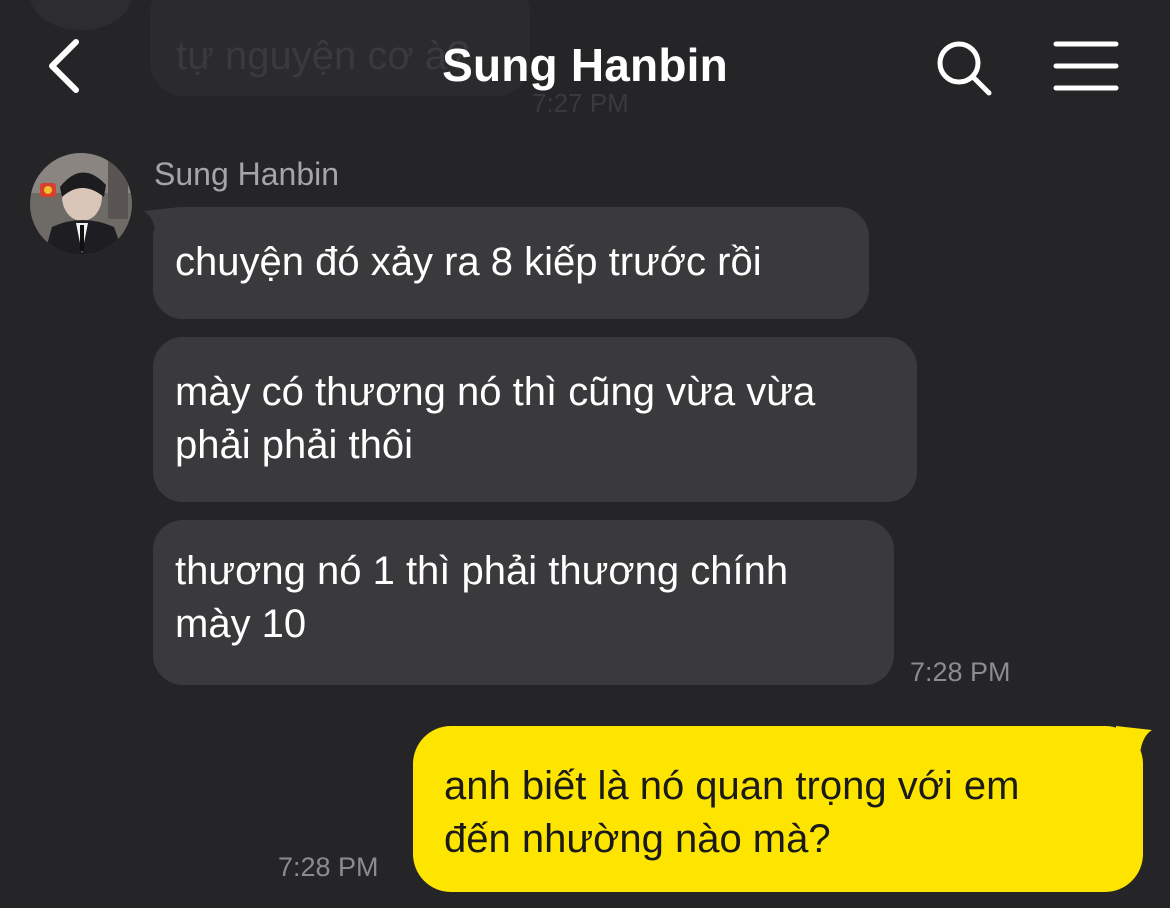  I want to click on incoming-timestamp: 7:28 PM, so click(960, 672).